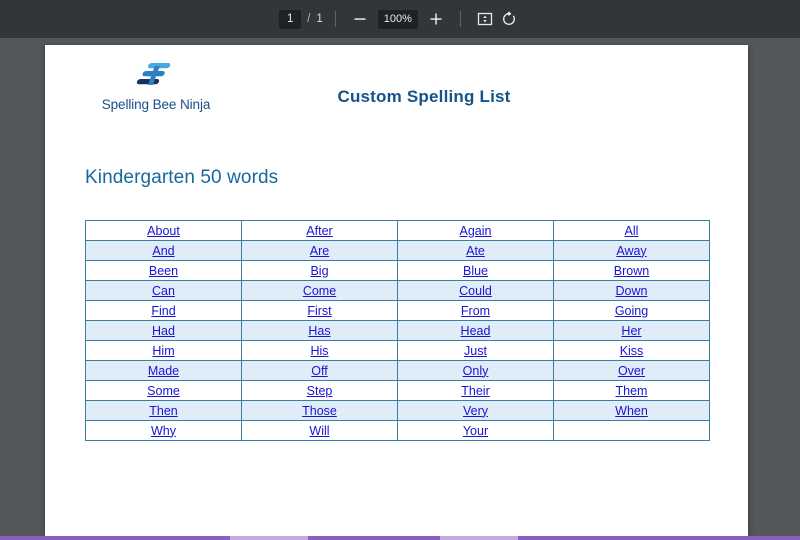 The width and height of the screenshot is (800, 540). I want to click on word-link: Their, so click(475, 391).